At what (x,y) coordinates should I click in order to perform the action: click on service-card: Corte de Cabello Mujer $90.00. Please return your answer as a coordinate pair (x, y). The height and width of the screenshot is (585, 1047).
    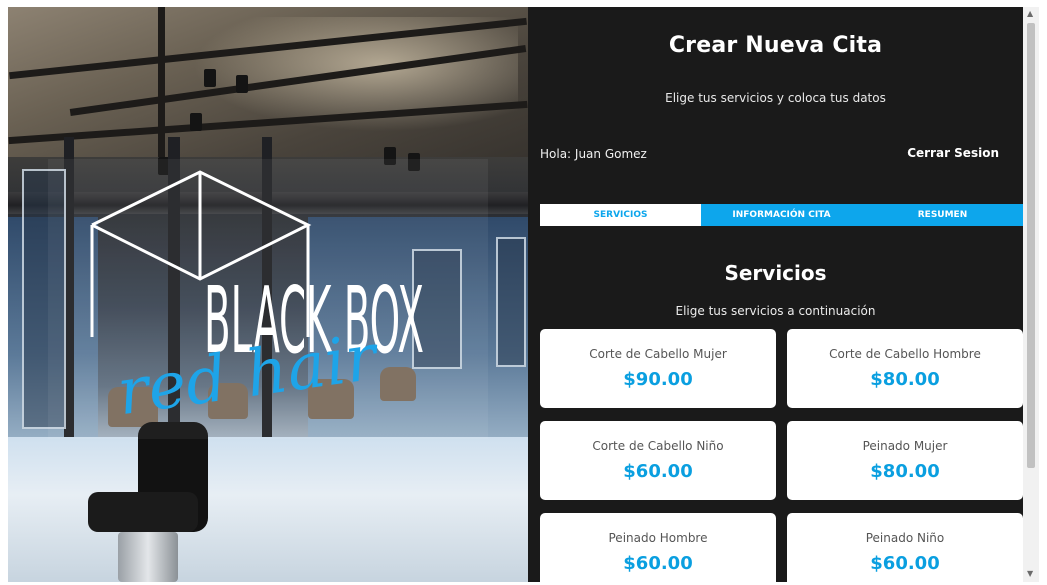
    Looking at the image, I should click on (658, 368).